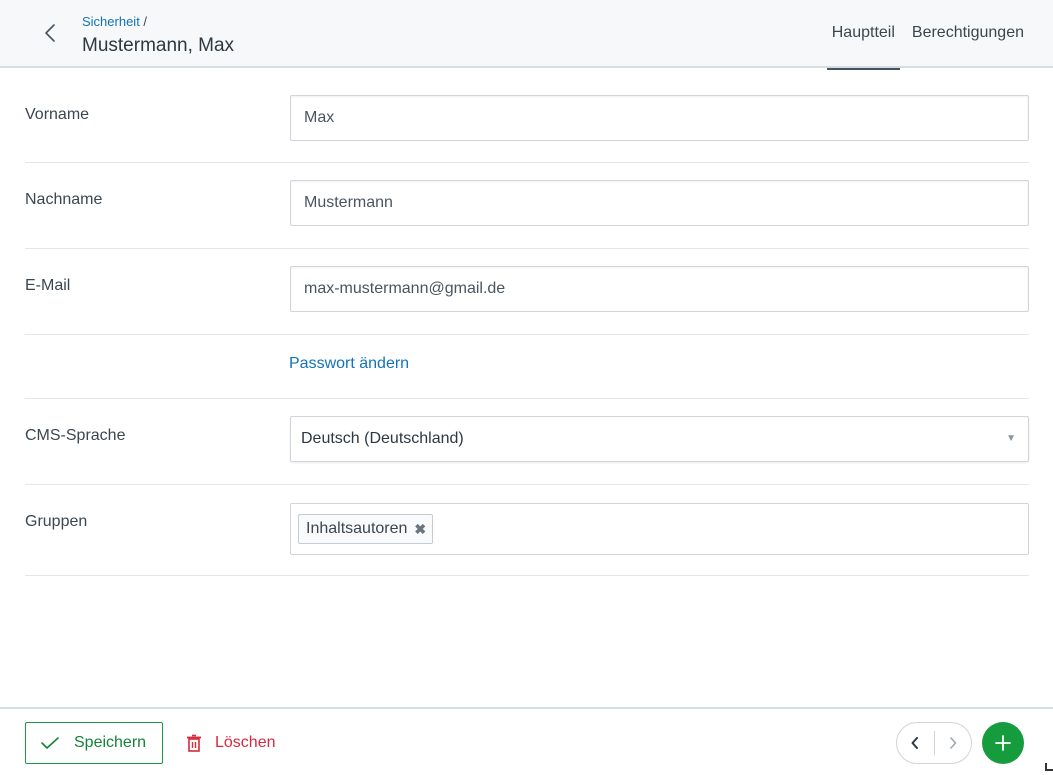 The height and width of the screenshot is (775, 1053). I want to click on groups-label: Gruppen, so click(56, 521).